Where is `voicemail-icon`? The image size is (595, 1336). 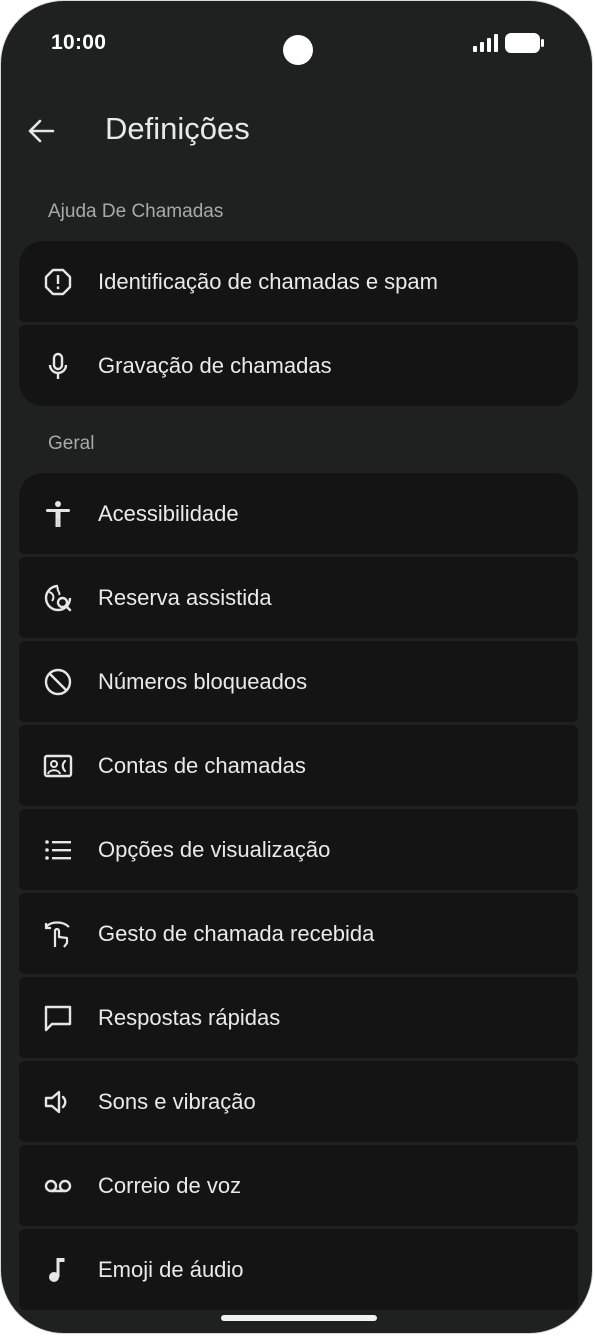 voicemail-icon is located at coordinates (58, 1186).